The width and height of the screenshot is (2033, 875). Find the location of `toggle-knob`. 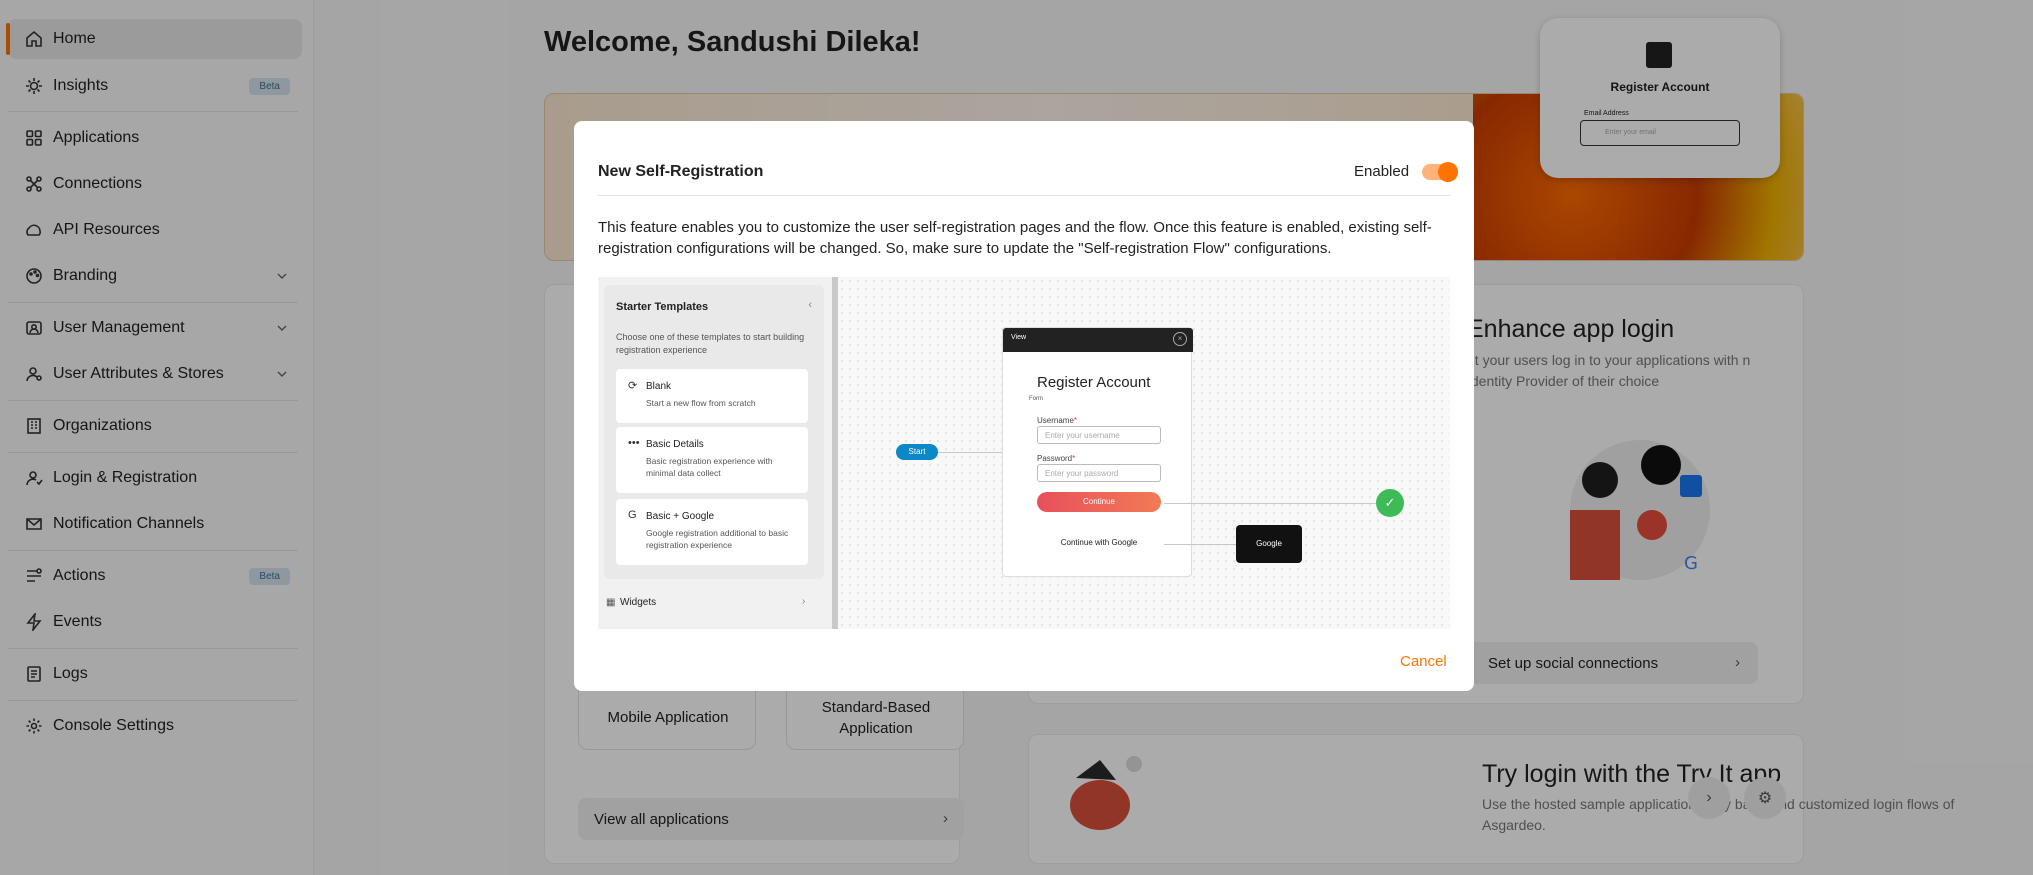

toggle-knob is located at coordinates (1448, 172).